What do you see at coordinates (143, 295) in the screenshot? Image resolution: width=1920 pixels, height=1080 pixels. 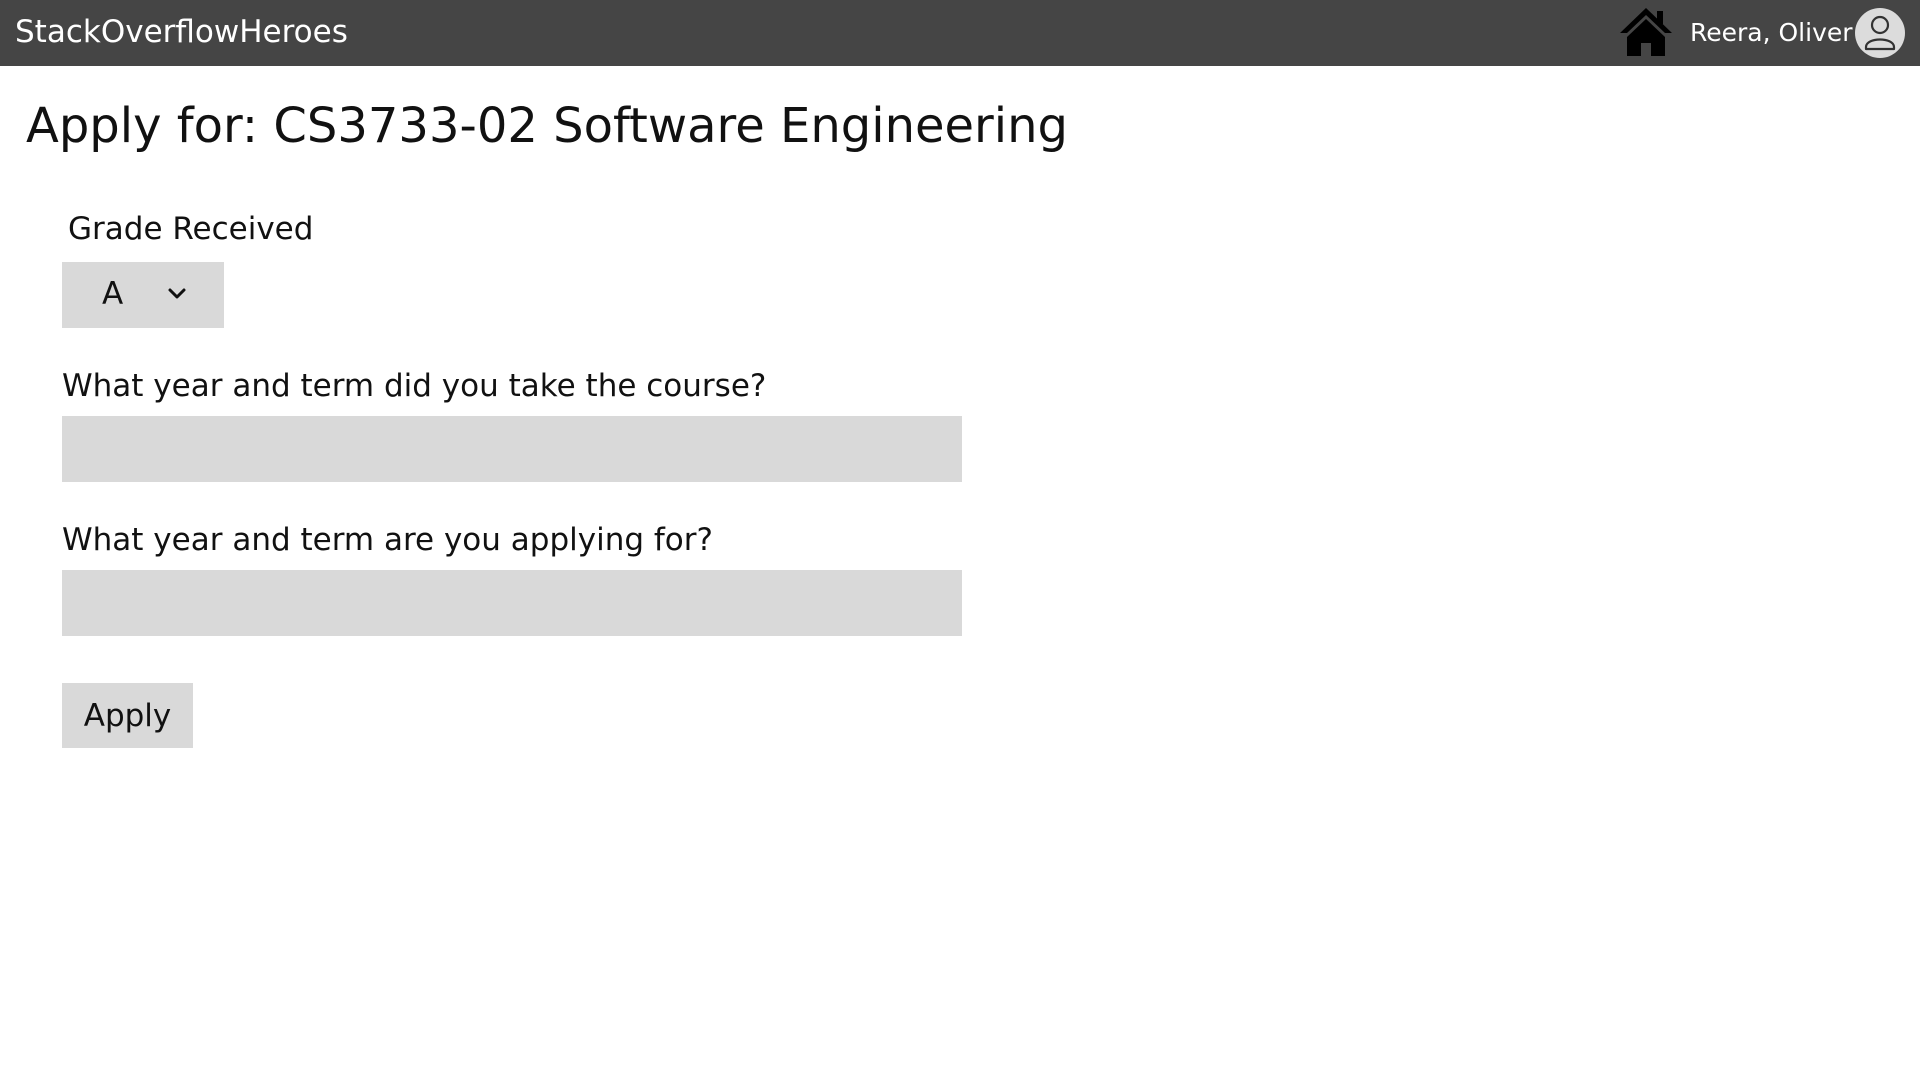 I see `grade-select: A` at bounding box center [143, 295].